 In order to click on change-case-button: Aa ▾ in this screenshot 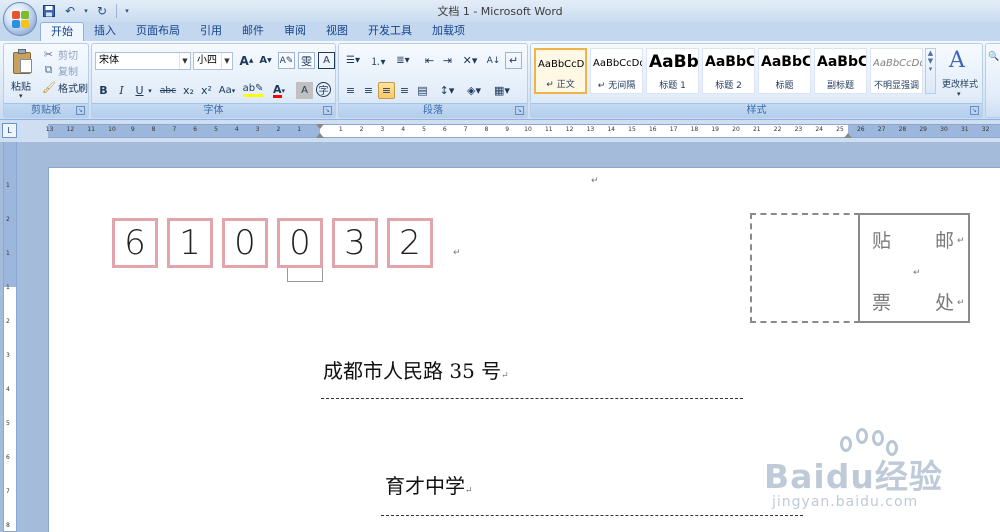, I will do `click(227, 90)`.